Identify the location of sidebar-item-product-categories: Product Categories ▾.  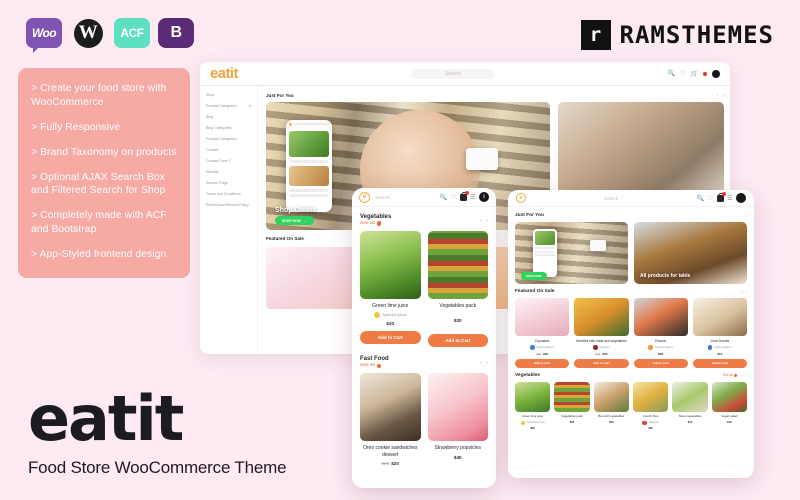
(228, 106).